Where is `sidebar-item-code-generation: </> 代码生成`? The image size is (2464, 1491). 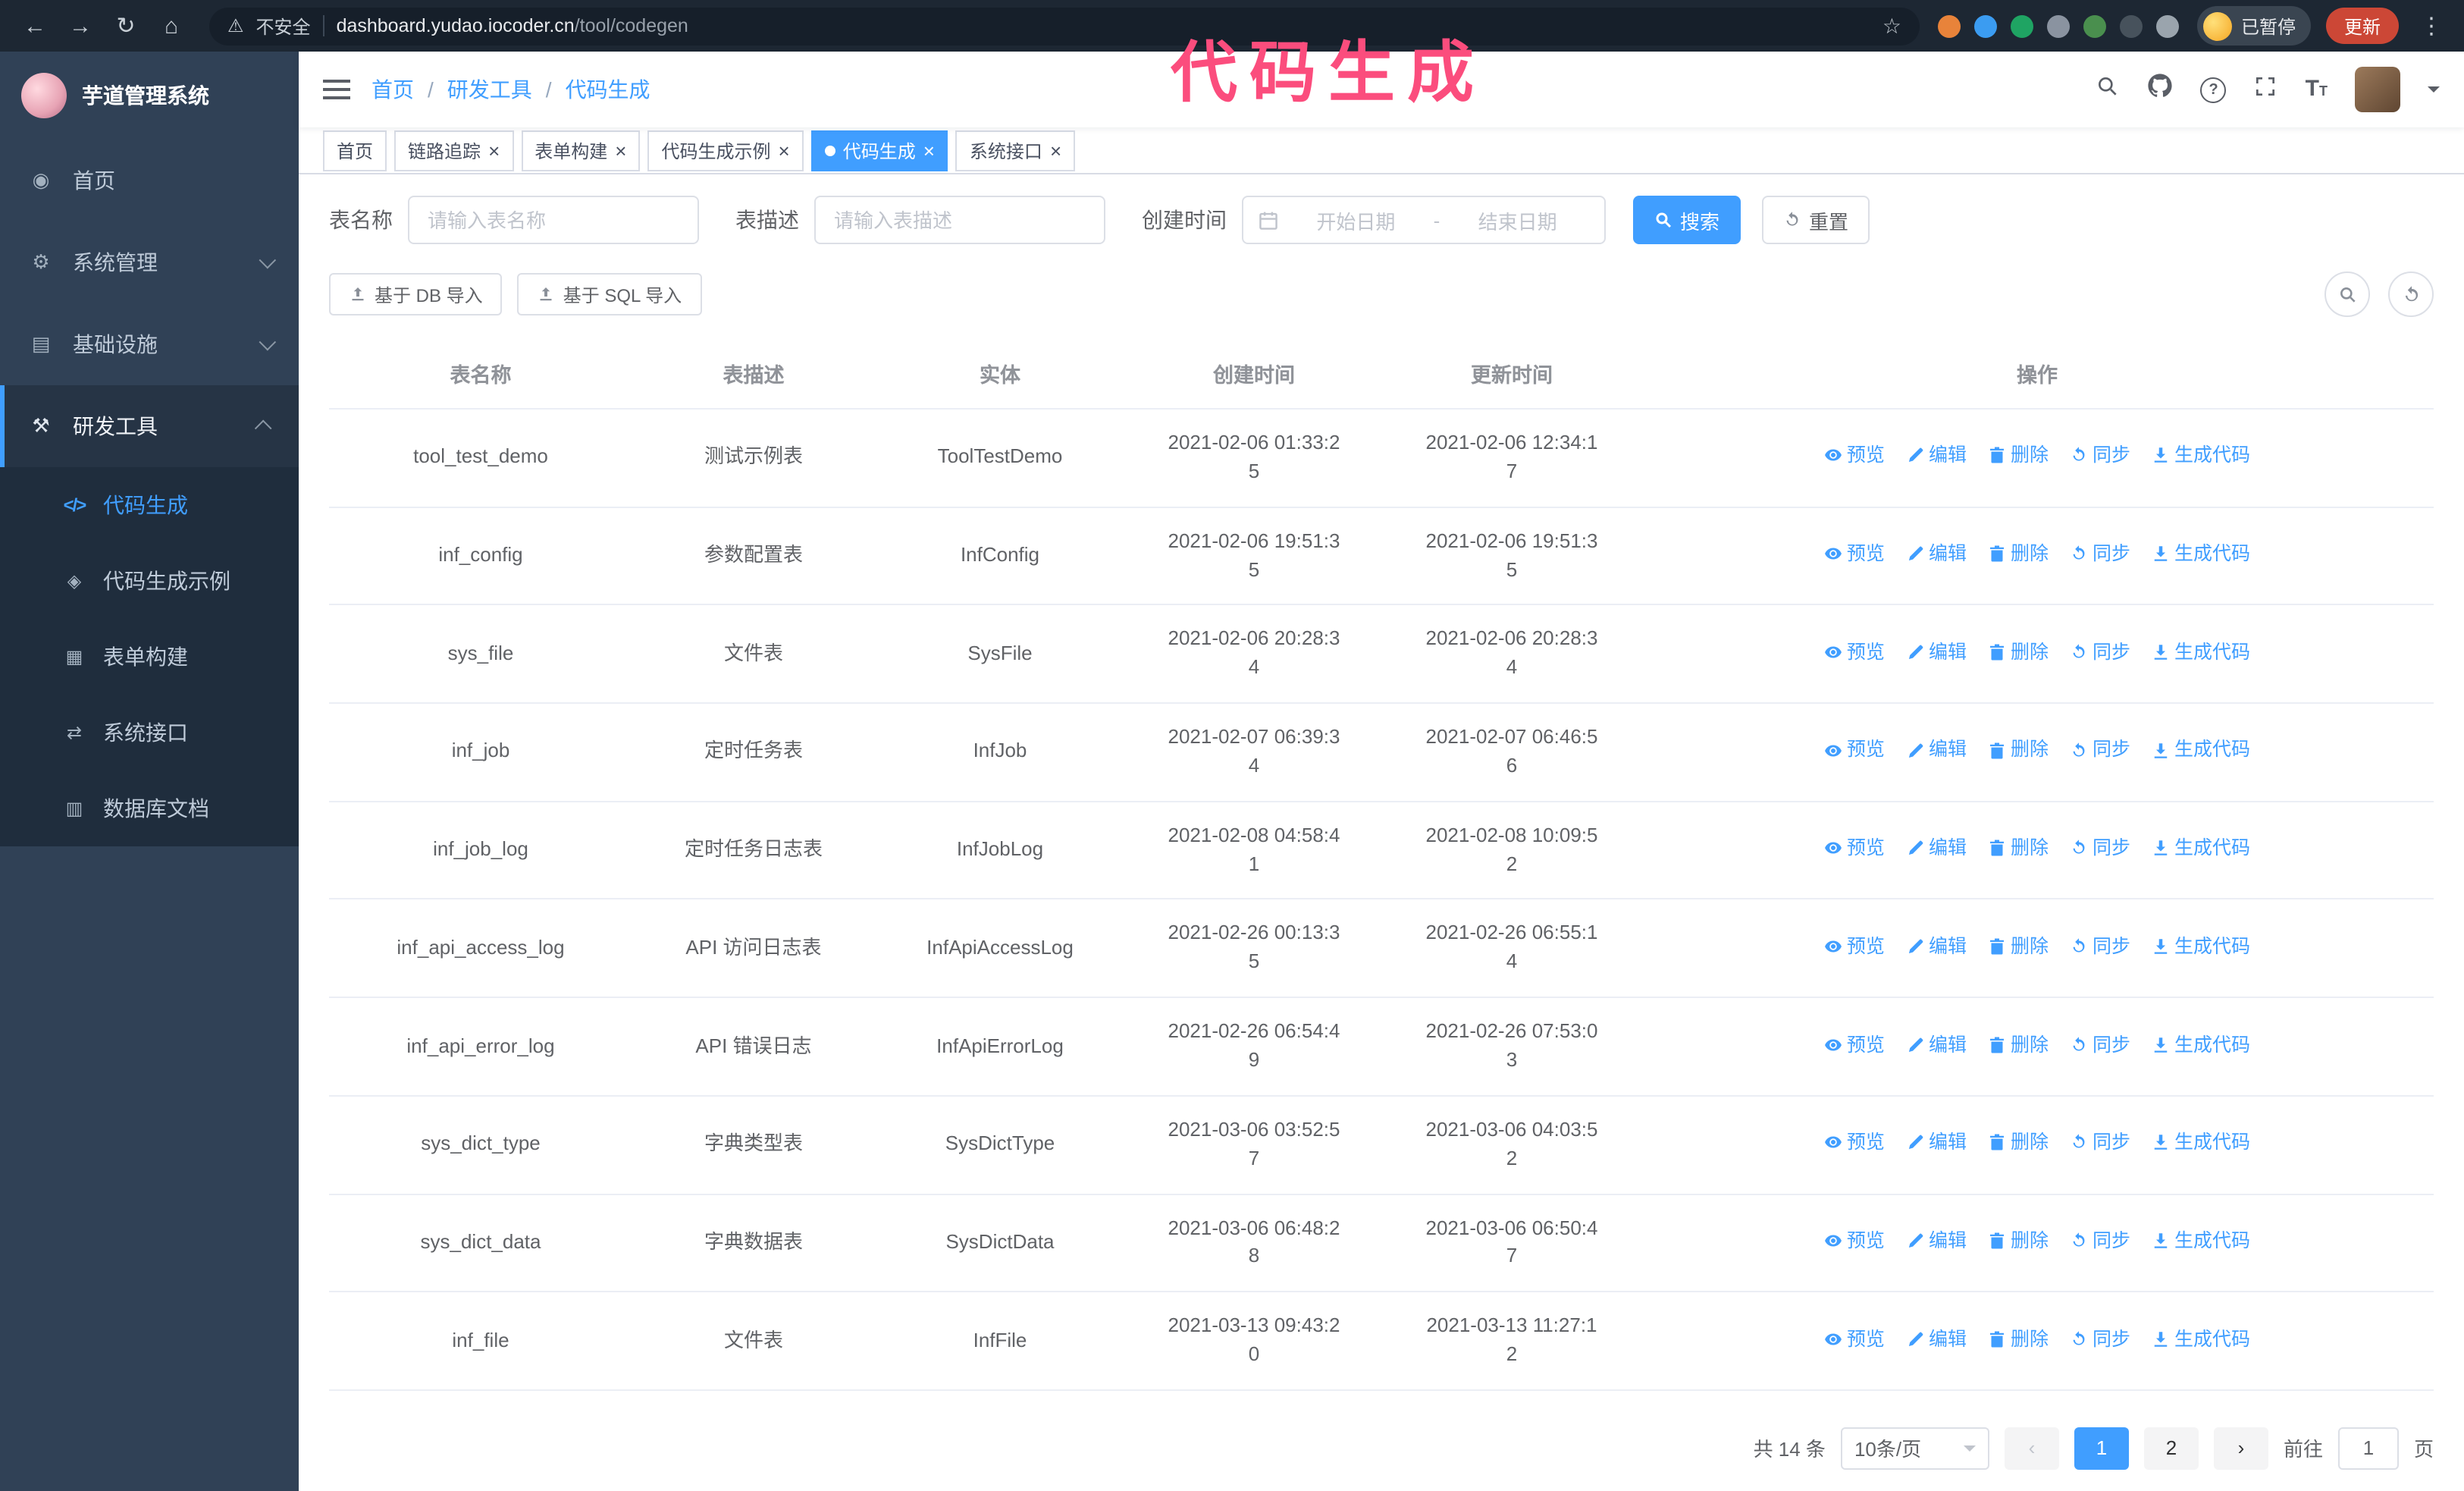 sidebar-item-code-generation: </> 代码生成 is located at coordinates (150, 505).